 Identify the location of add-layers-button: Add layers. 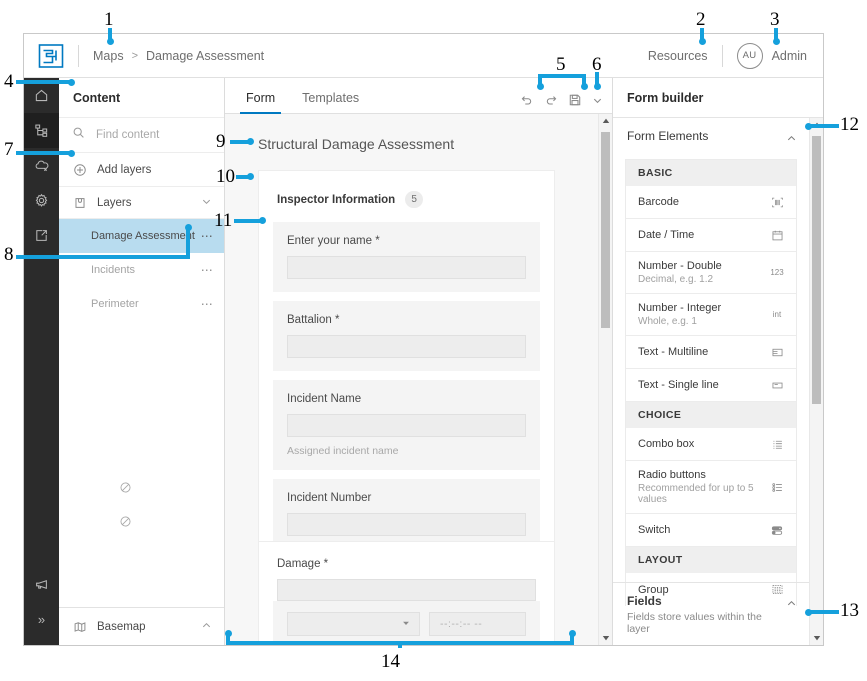
(141, 169).